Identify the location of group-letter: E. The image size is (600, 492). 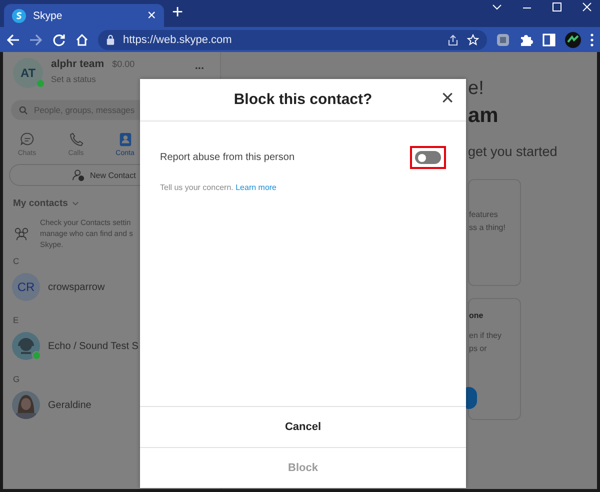
(16, 319).